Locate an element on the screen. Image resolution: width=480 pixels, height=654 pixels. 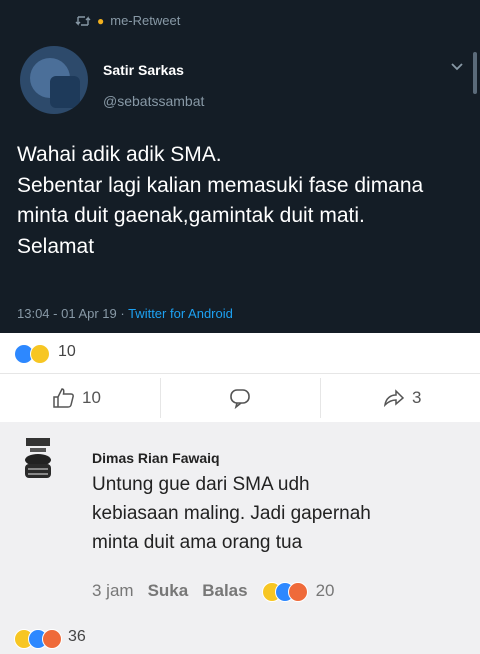
tweet-source: Twitter for Android is located at coordinates (180, 313).